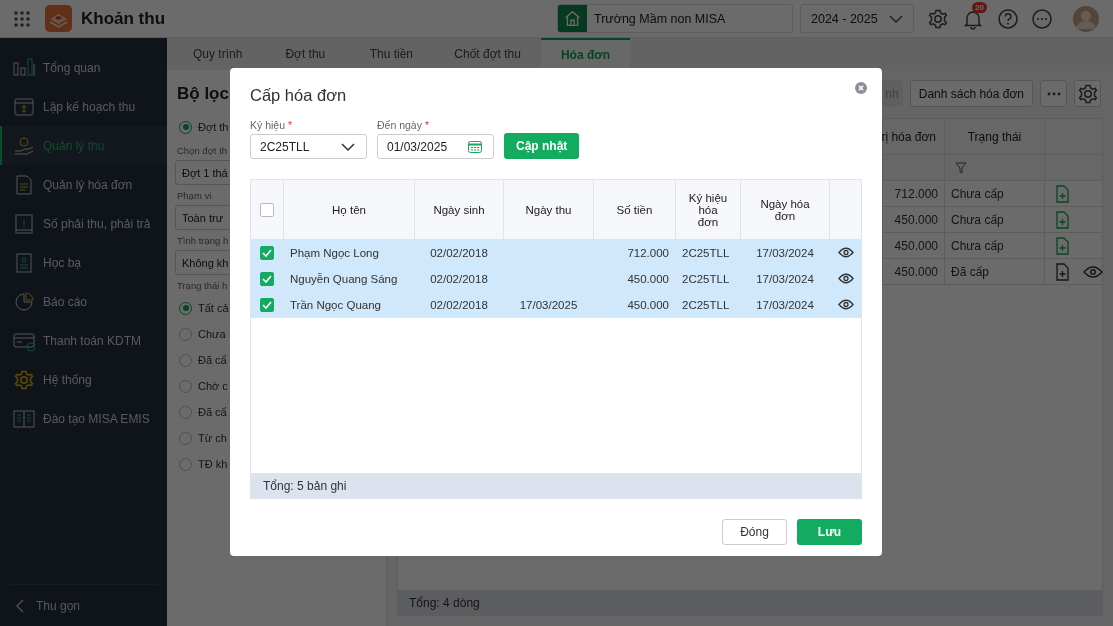 The image size is (1113, 626). I want to click on tab: Đợt thu, so click(305, 54).